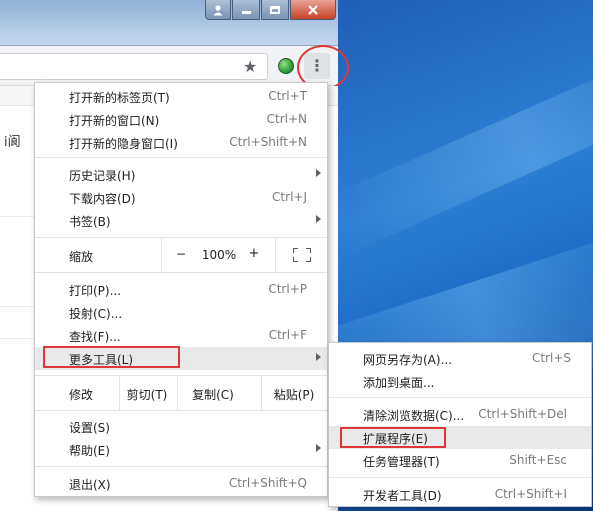 Image resolution: width=593 pixels, height=511 pixels. I want to click on fullscreen-icon, so click(302, 255).